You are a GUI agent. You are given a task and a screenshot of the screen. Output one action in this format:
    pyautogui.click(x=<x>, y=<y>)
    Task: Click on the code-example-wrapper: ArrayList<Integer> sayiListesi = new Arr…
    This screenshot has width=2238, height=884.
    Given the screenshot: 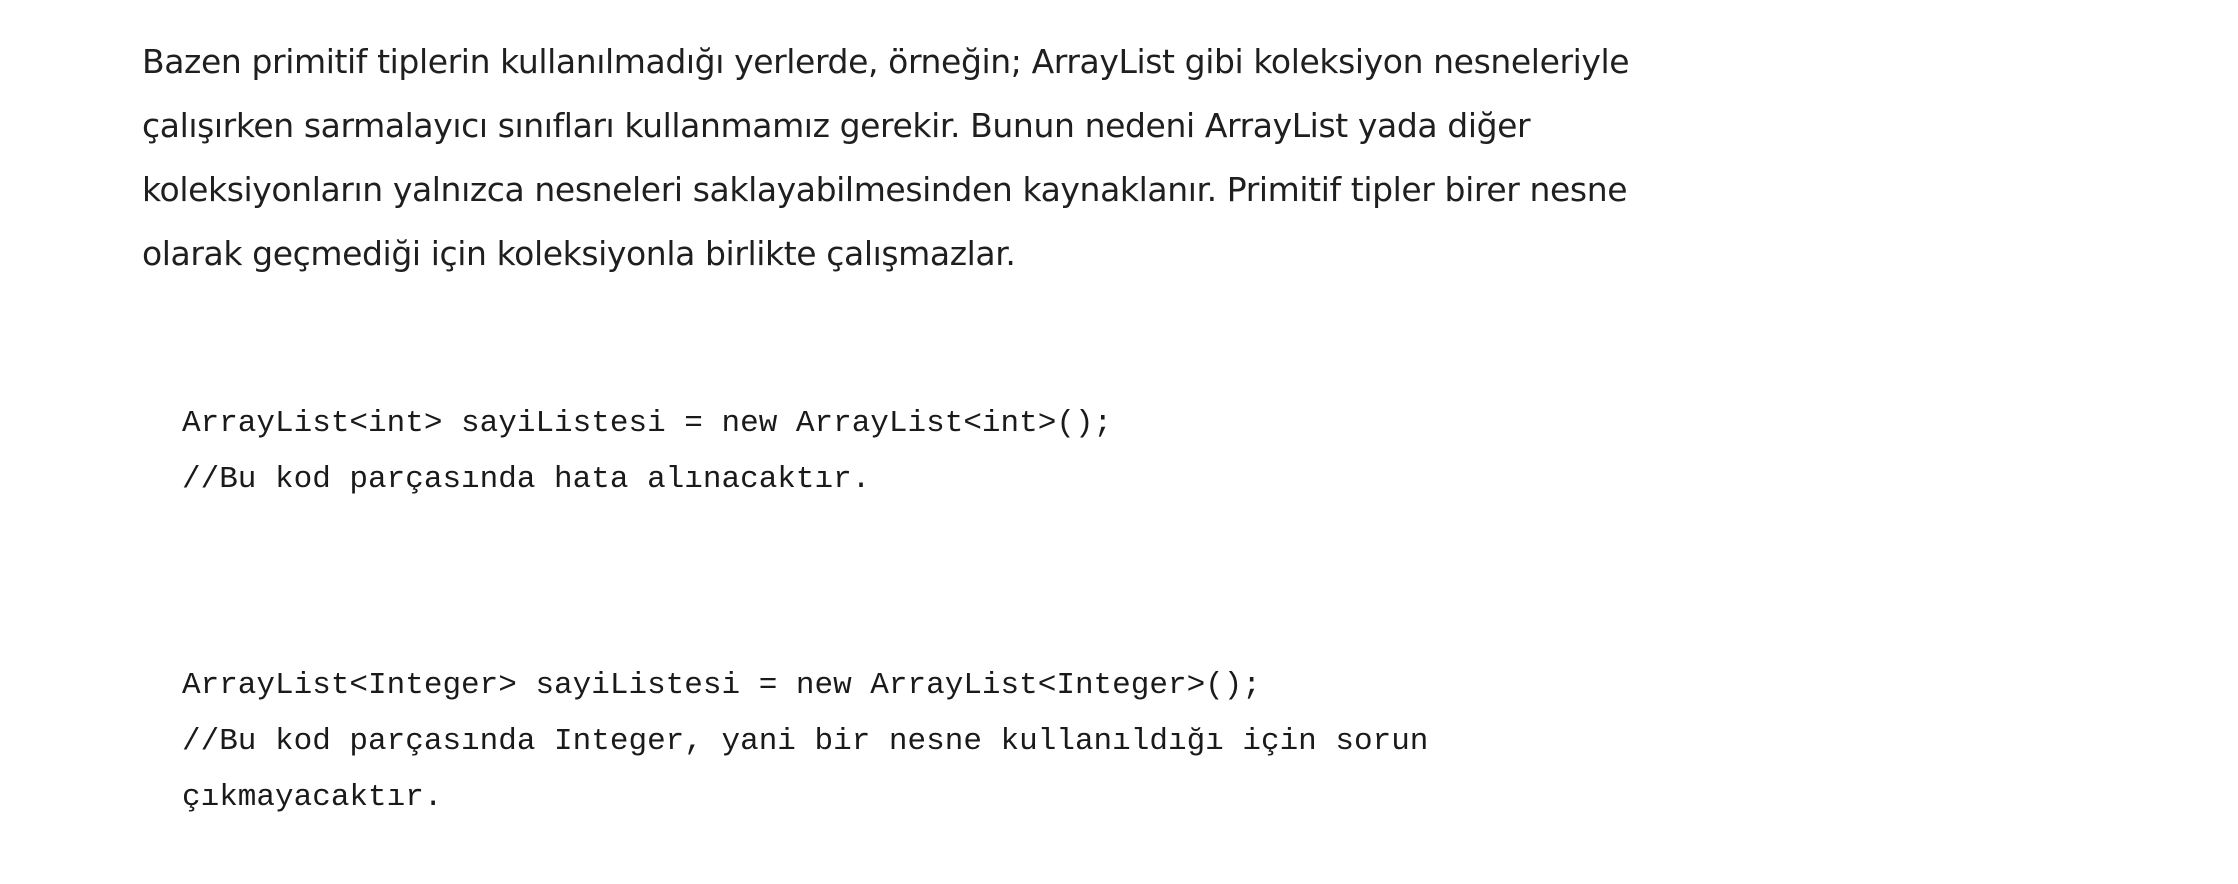 What is the action you would take?
    pyautogui.click(x=805, y=742)
    